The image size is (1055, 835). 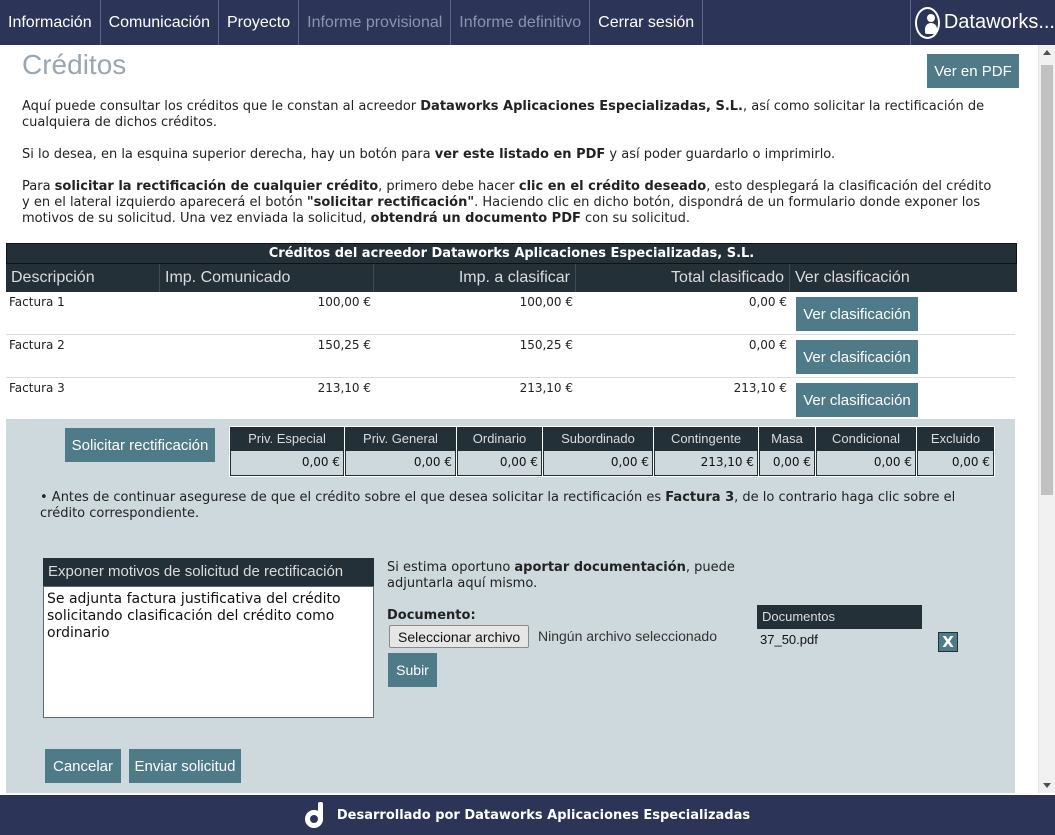 What do you see at coordinates (475, 278) in the screenshot?
I see `column-header-imp-clasificar: Imp. a clasificar` at bounding box center [475, 278].